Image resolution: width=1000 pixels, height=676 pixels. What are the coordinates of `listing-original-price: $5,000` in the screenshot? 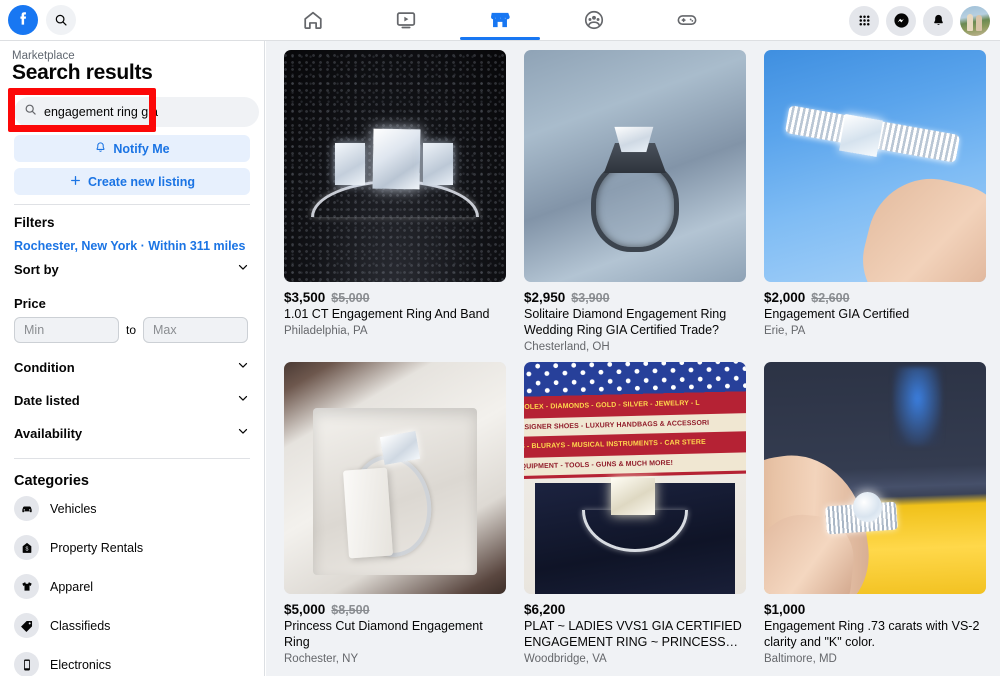 It's located at (350, 298).